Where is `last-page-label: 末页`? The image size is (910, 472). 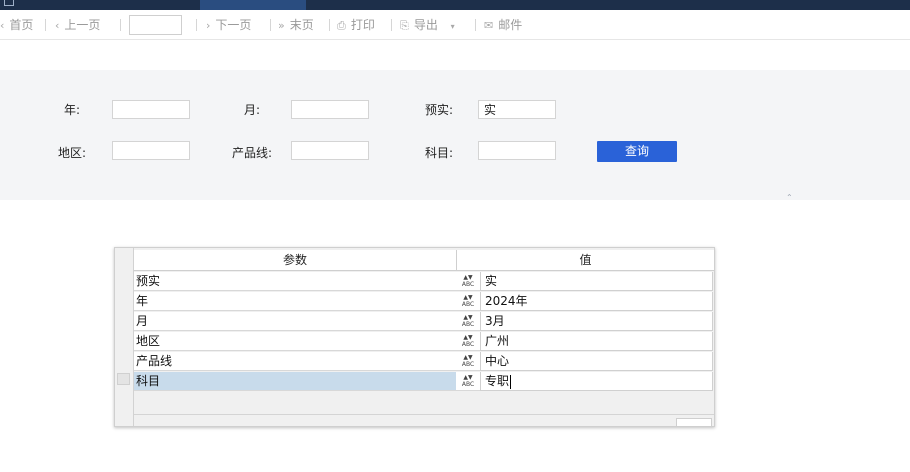 last-page-label: 末页 is located at coordinates (301, 25).